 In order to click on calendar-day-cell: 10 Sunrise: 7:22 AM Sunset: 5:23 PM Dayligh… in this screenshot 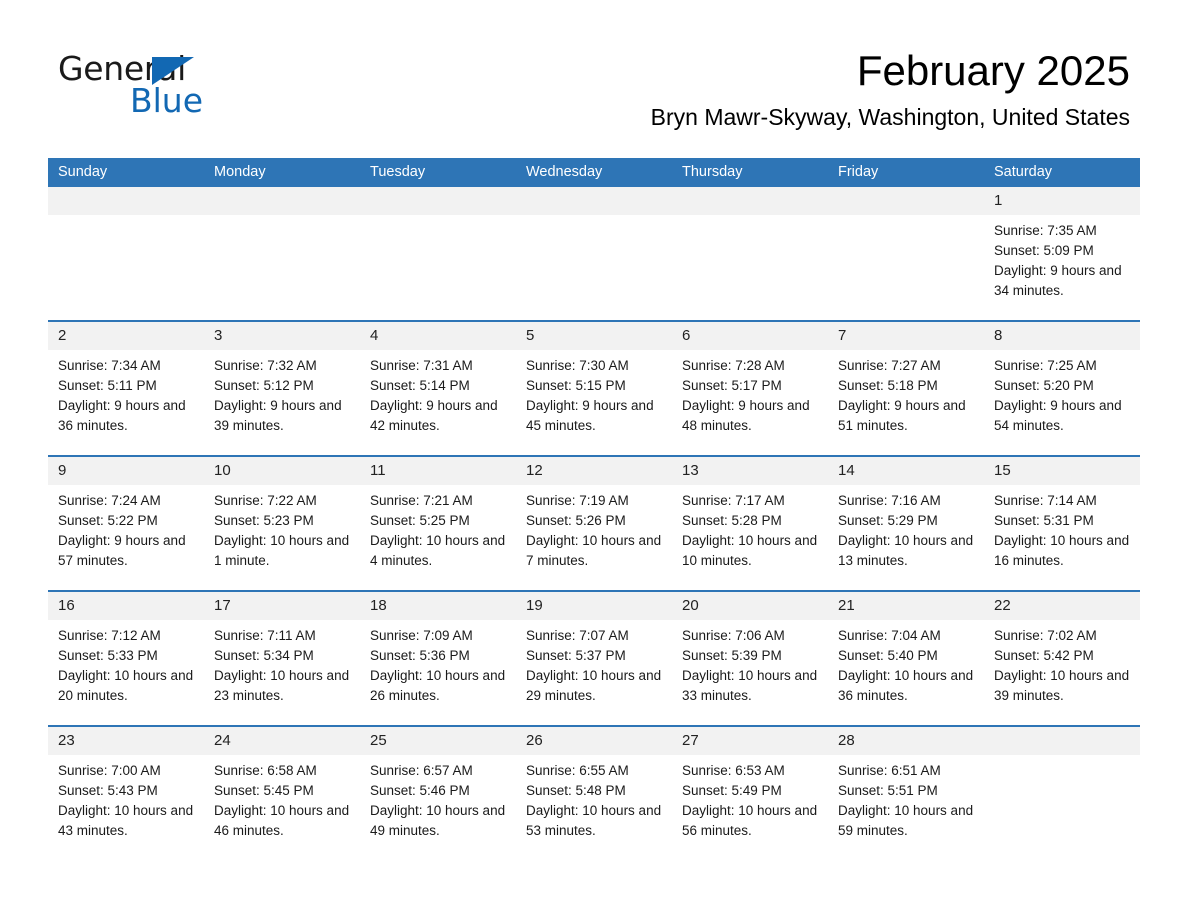, I will do `click(282, 523)`.